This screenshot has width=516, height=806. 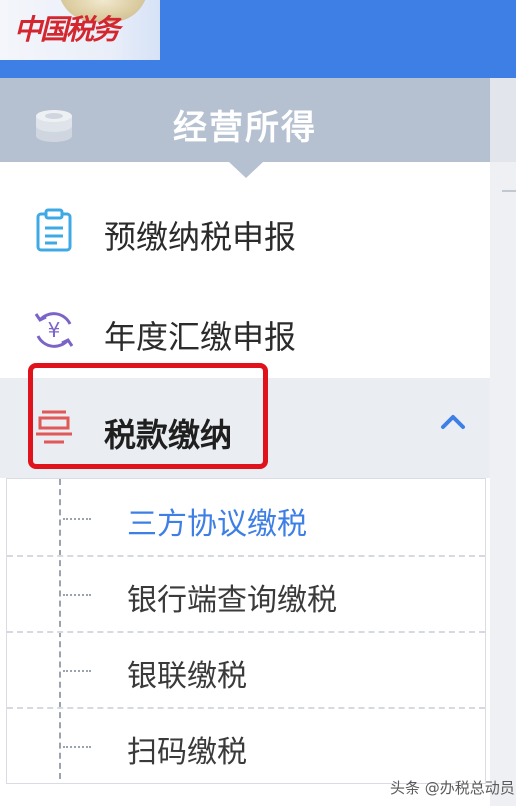 I want to click on section-title: 经营所得, so click(x=245, y=128).